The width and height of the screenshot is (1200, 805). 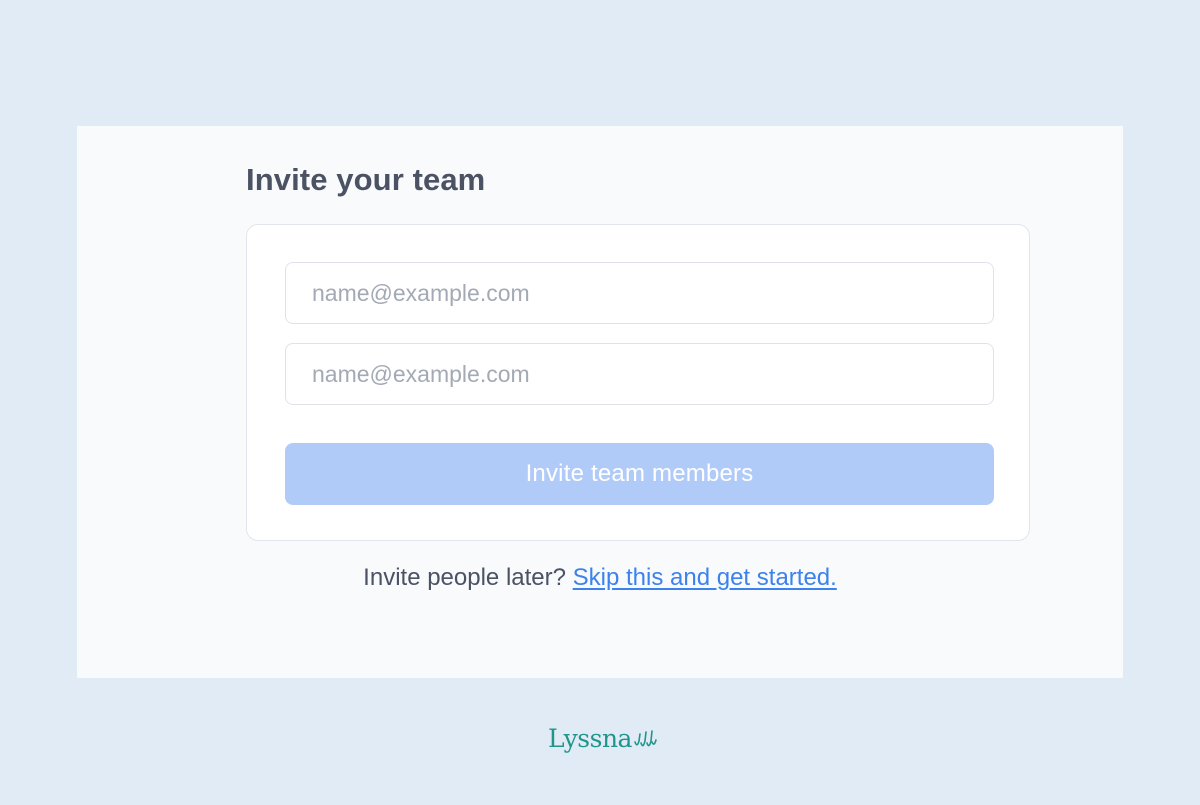 I want to click on skip-prompt-text: Invite people later?, so click(x=464, y=577).